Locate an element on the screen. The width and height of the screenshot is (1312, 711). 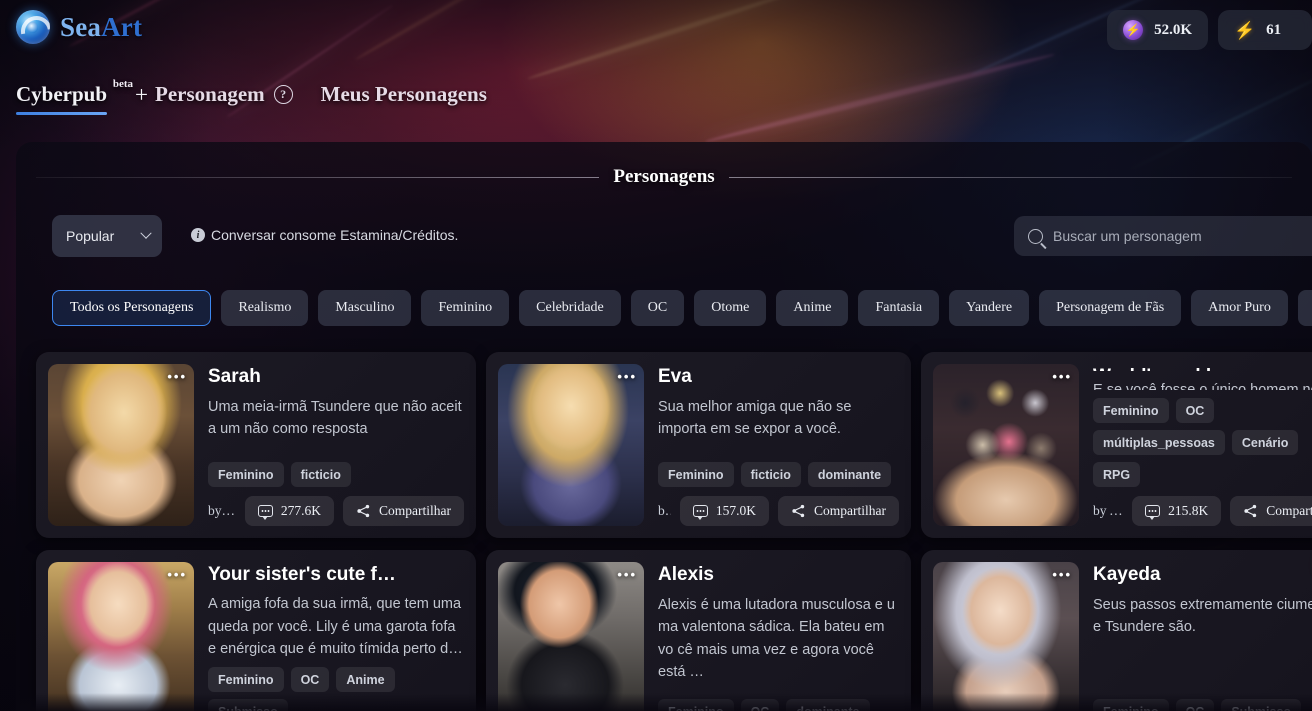
sort-dropdown-value: Popular is located at coordinates (90, 236).